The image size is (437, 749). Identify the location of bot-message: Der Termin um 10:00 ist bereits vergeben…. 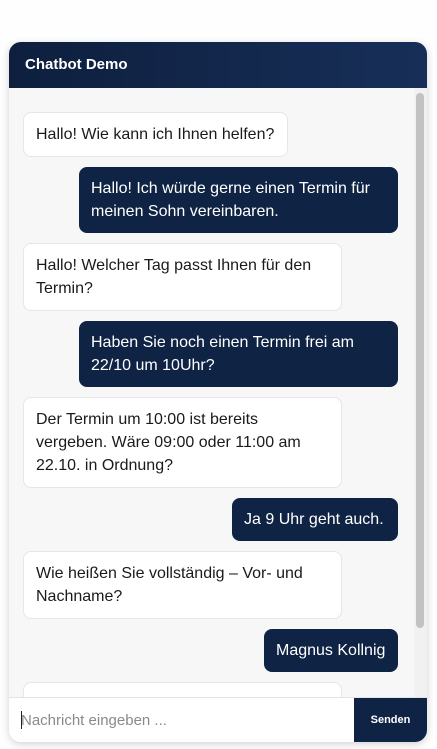
(182, 442).